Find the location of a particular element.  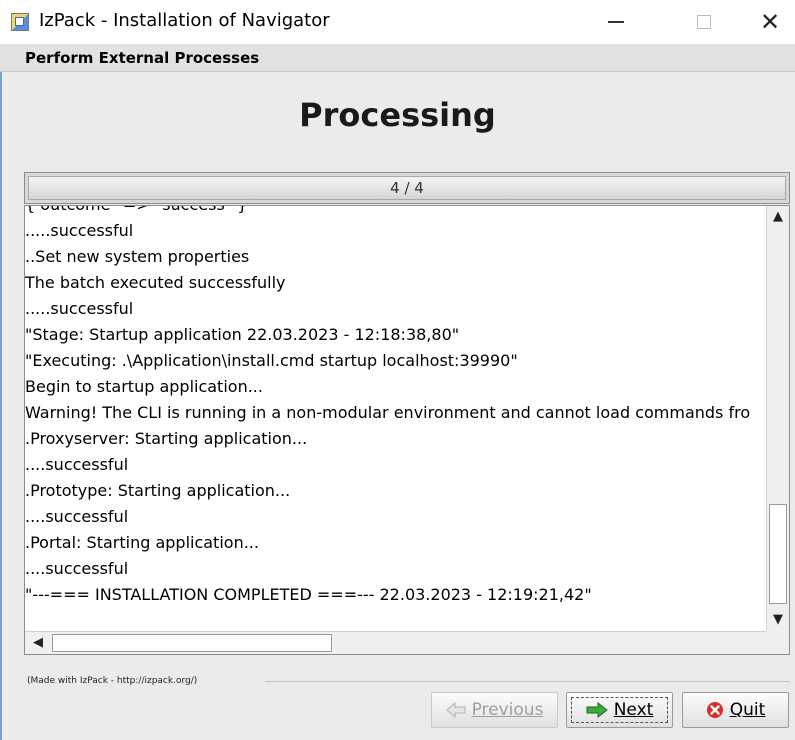

next-button: Next is located at coordinates (619, 710).